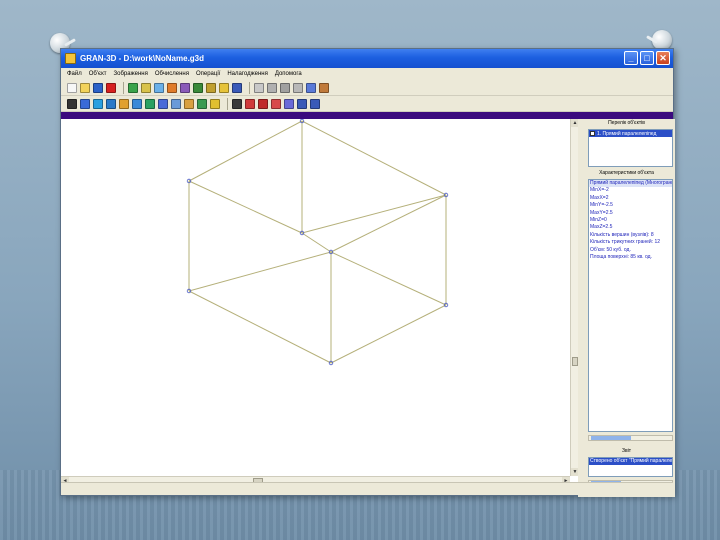 Image resolution: width=720 pixels, height=540 pixels. What do you see at coordinates (111, 87) in the screenshot?
I see `stop-icon` at bounding box center [111, 87].